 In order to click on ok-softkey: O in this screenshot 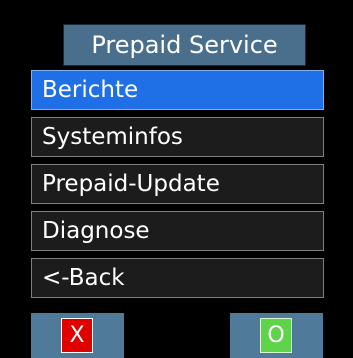, I will do `click(276, 335)`.